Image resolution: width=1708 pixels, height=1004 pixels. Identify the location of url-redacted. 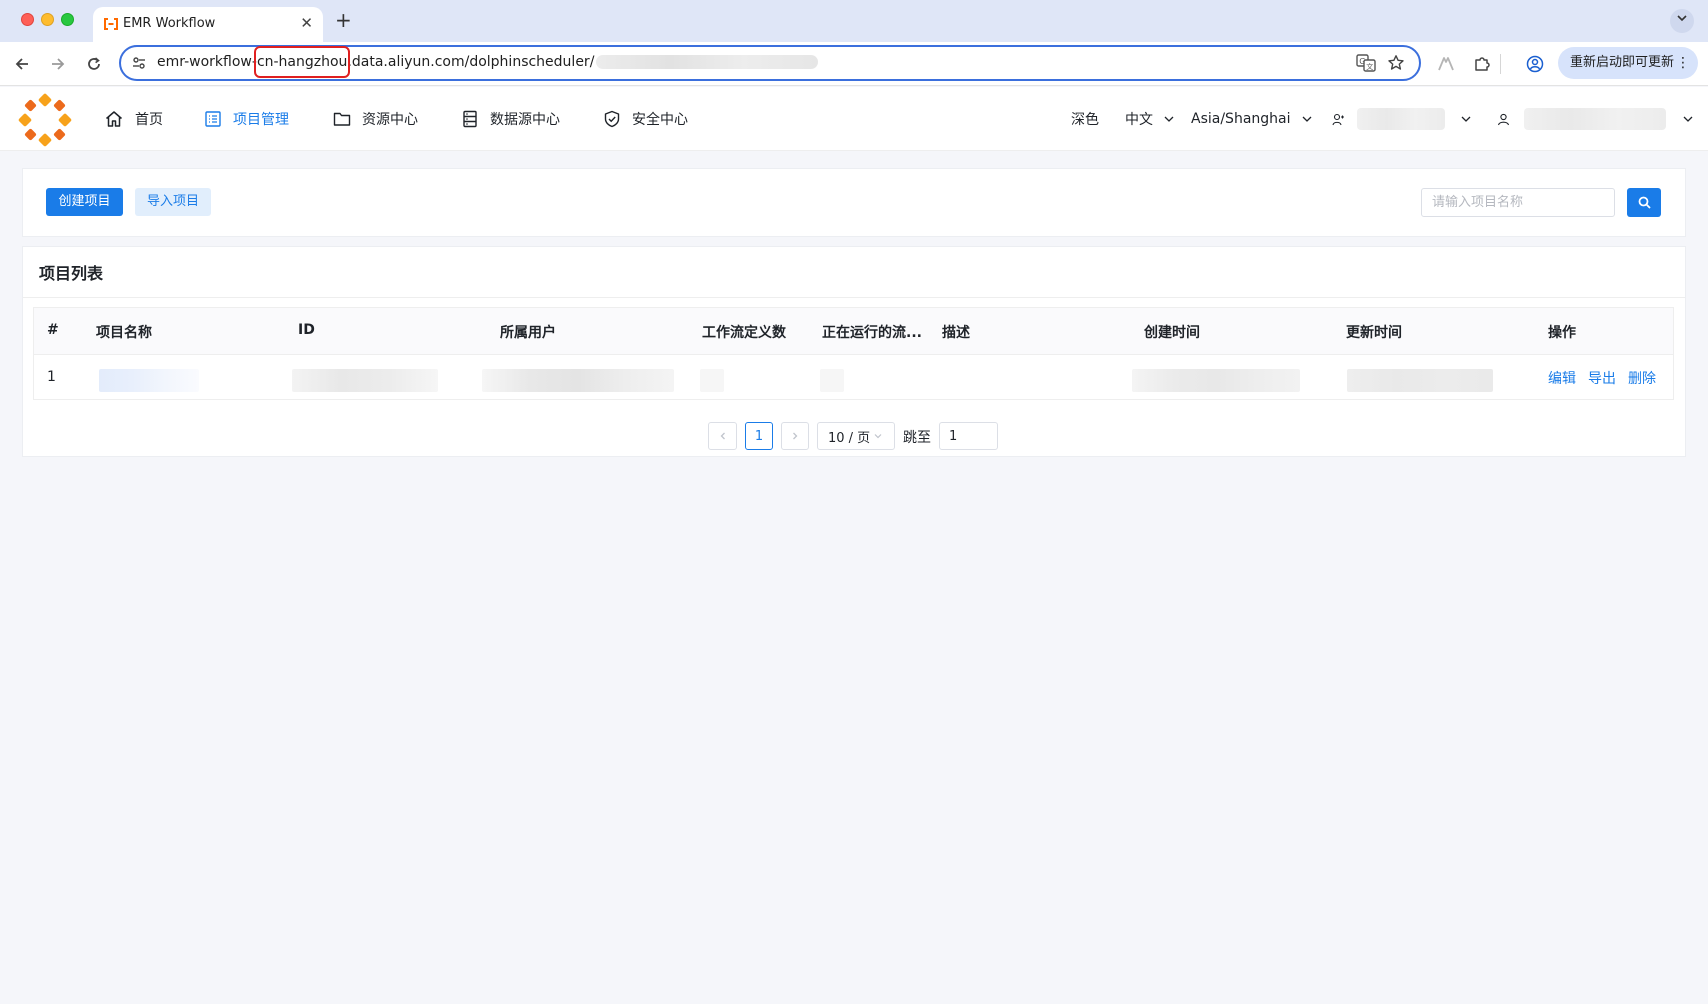
(707, 62).